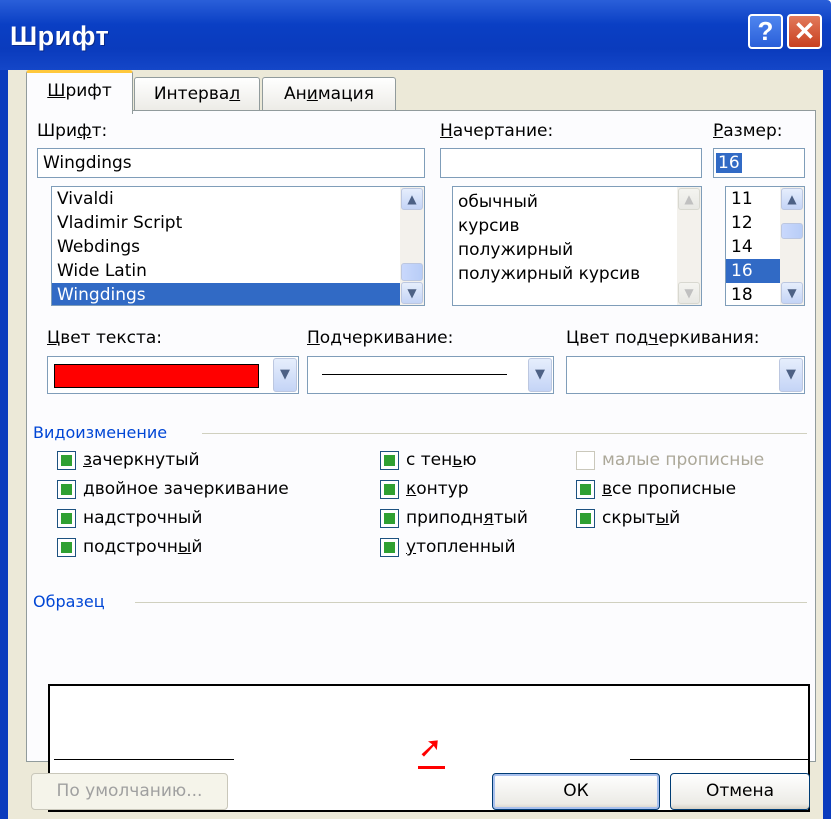  What do you see at coordinates (759, 163) in the screenshot?
I see `size-input: 16` at bounding box center [759, 163].